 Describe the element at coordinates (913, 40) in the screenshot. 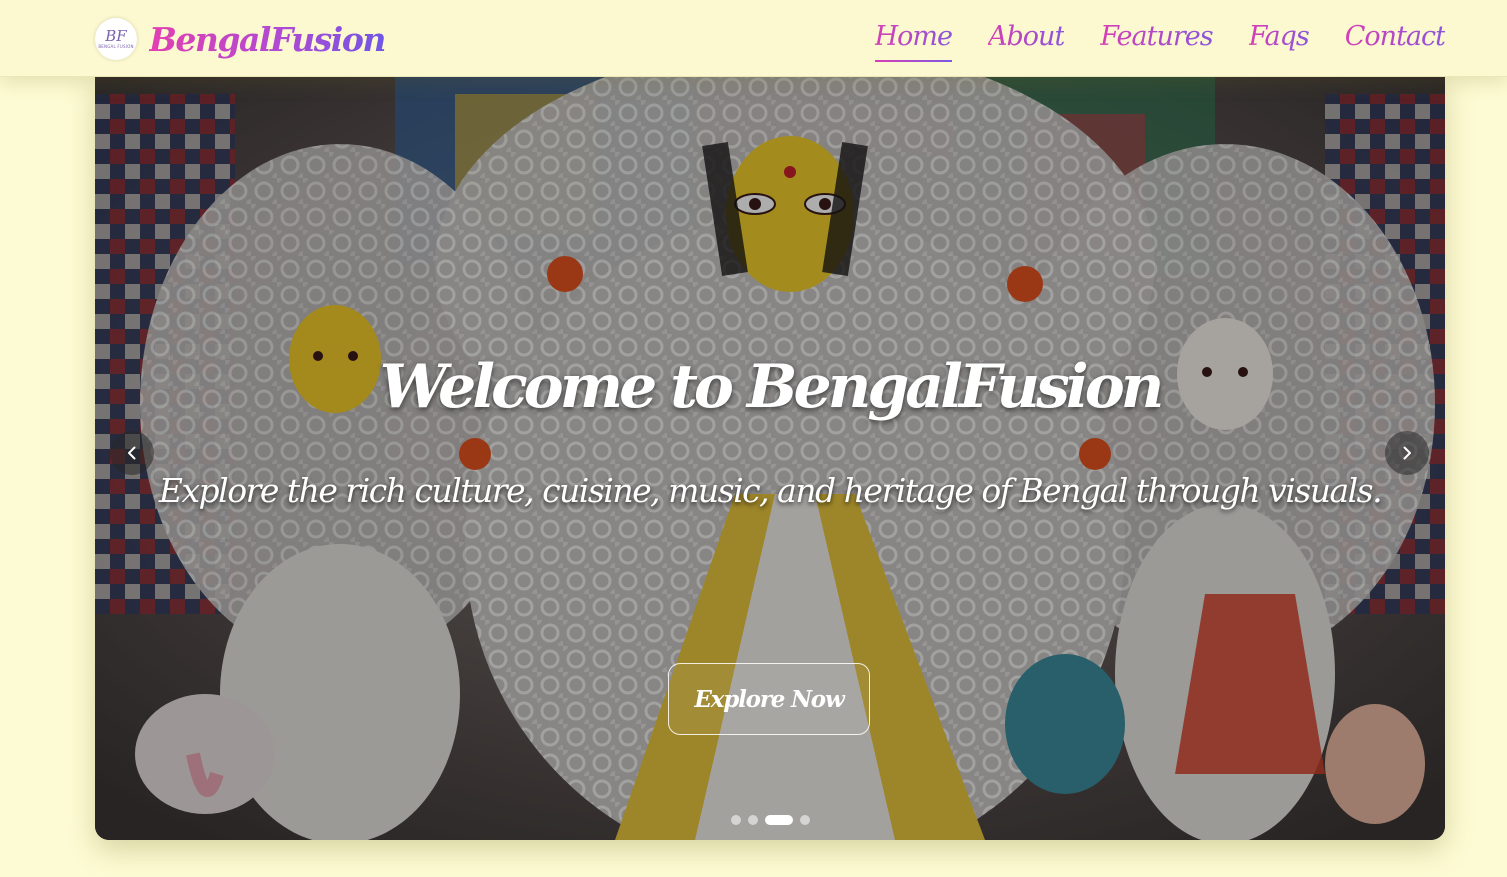

I see `nav-home-link: Home` at that location.